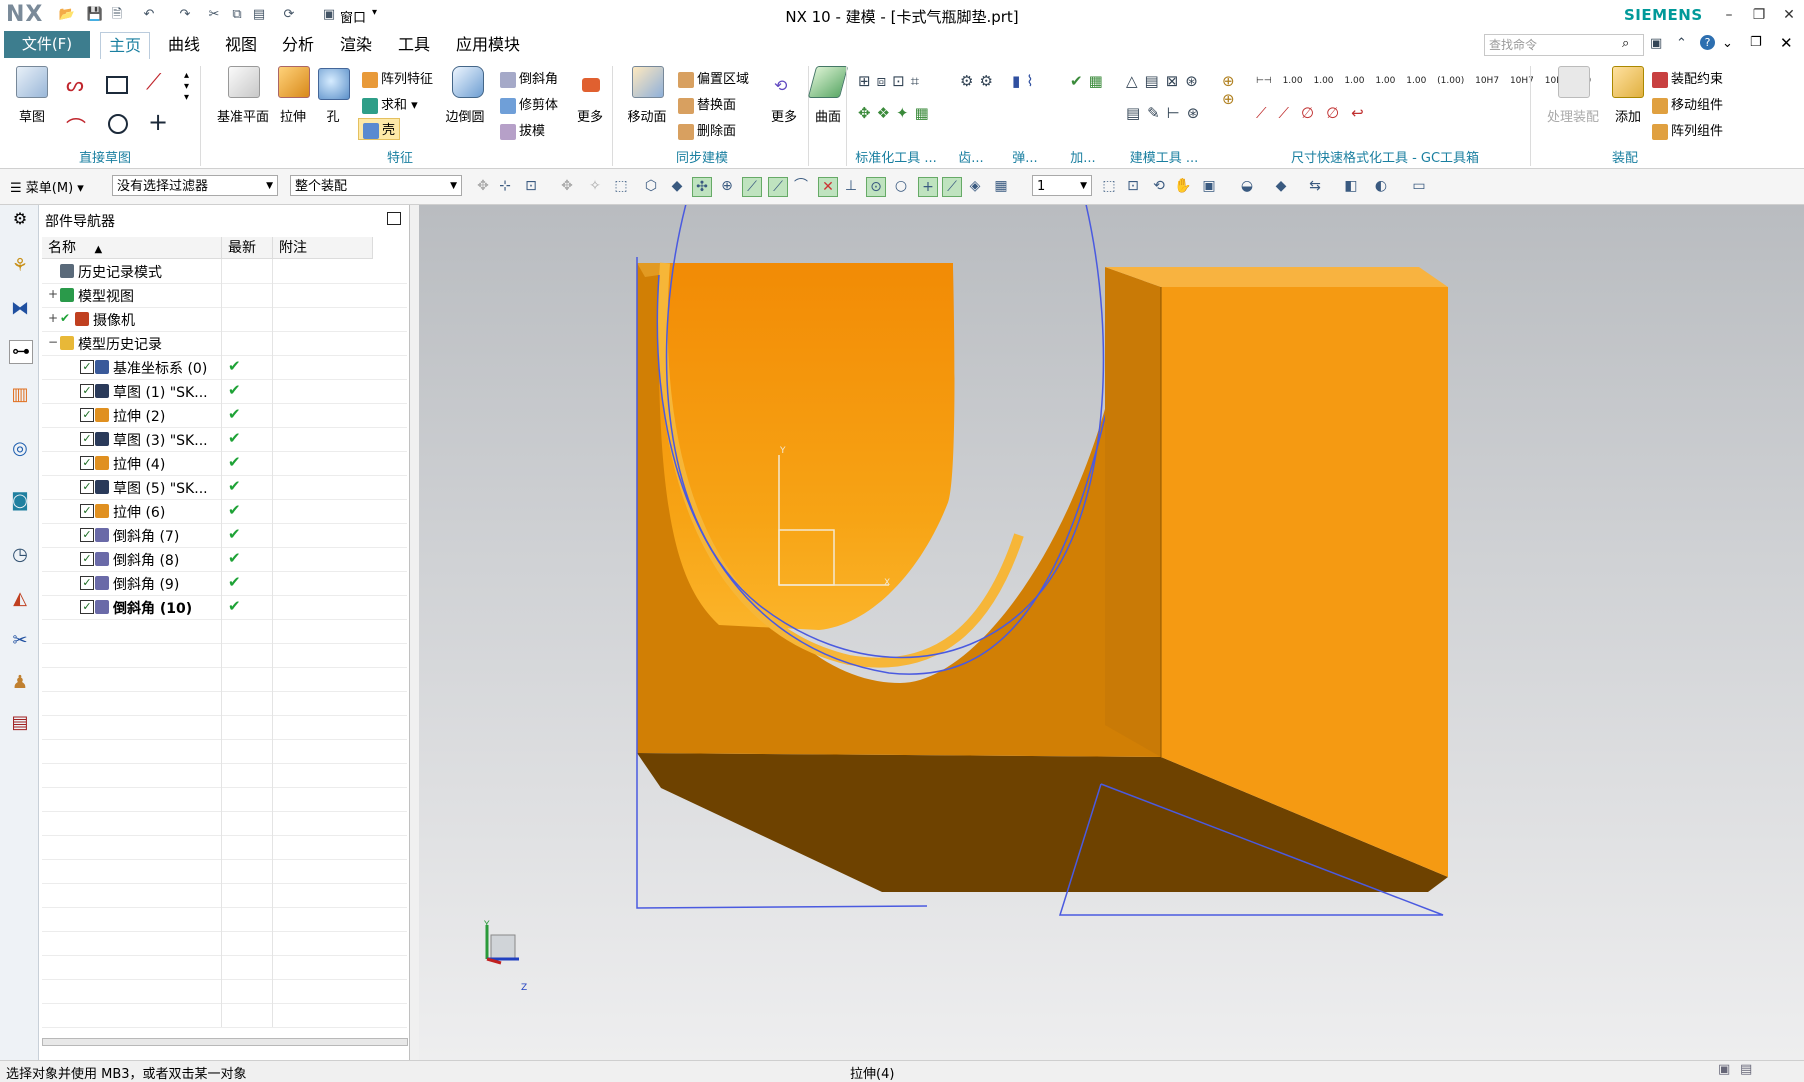 Image resolution: width=1804 pixels, height=1082 pixels. What do you see at coordinates (20, 723) in the screenshot?
I see `system-scene-icon: ▤` at bounding box center [20, 723].